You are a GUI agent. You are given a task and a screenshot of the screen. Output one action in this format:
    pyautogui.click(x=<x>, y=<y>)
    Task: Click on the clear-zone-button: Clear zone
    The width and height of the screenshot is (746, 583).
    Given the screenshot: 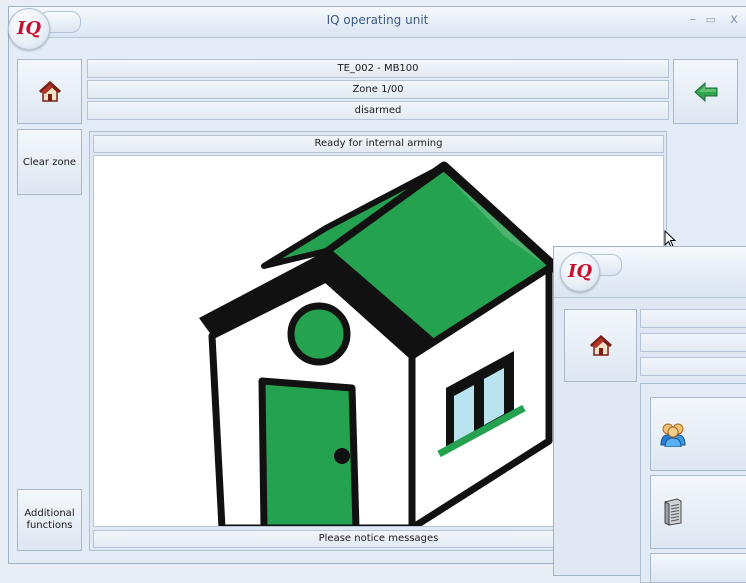 What is the action you would take?
    pyautogui.click(x=49, y=162)
    